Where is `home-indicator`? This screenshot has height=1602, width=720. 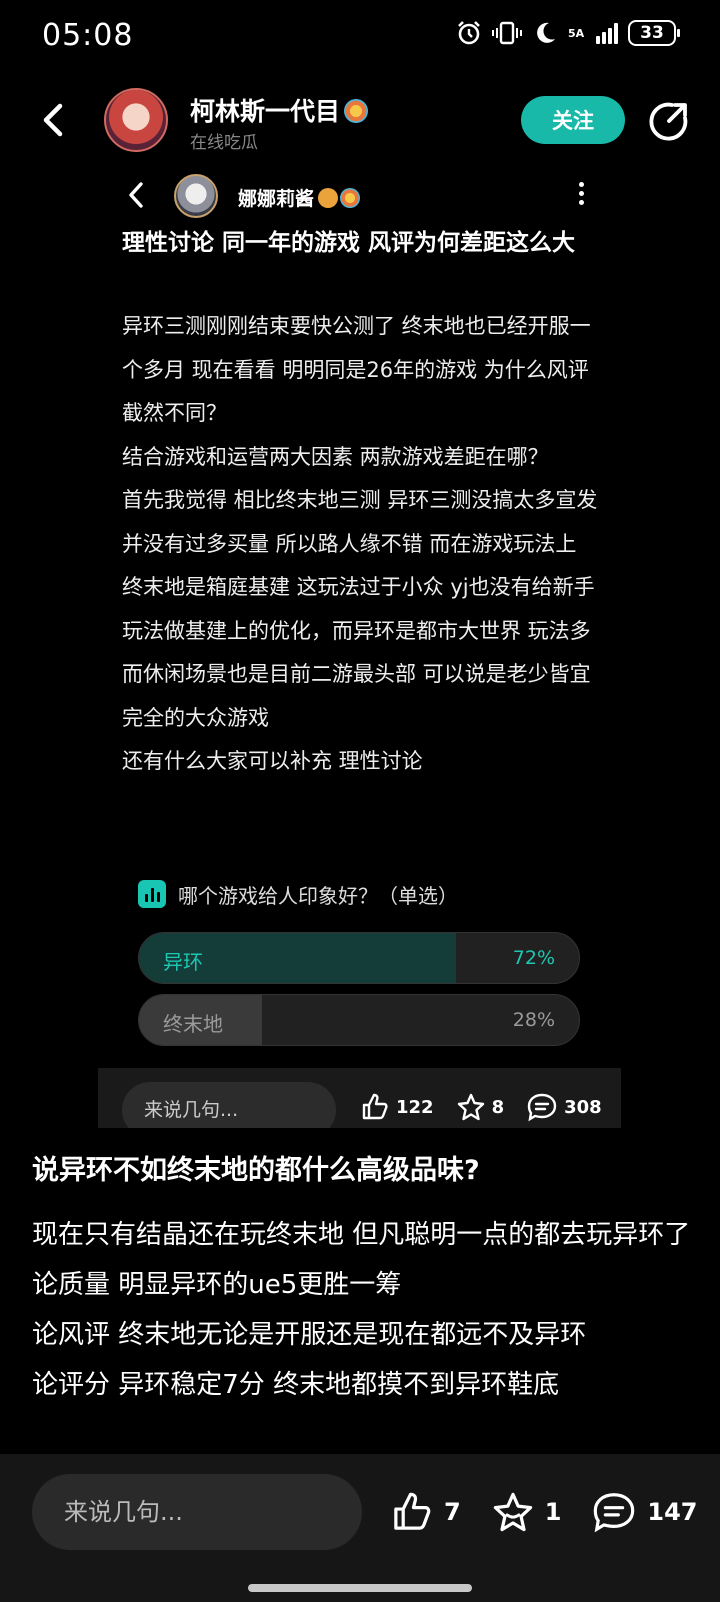 home-indicator is located at coordinates (360, 1588).